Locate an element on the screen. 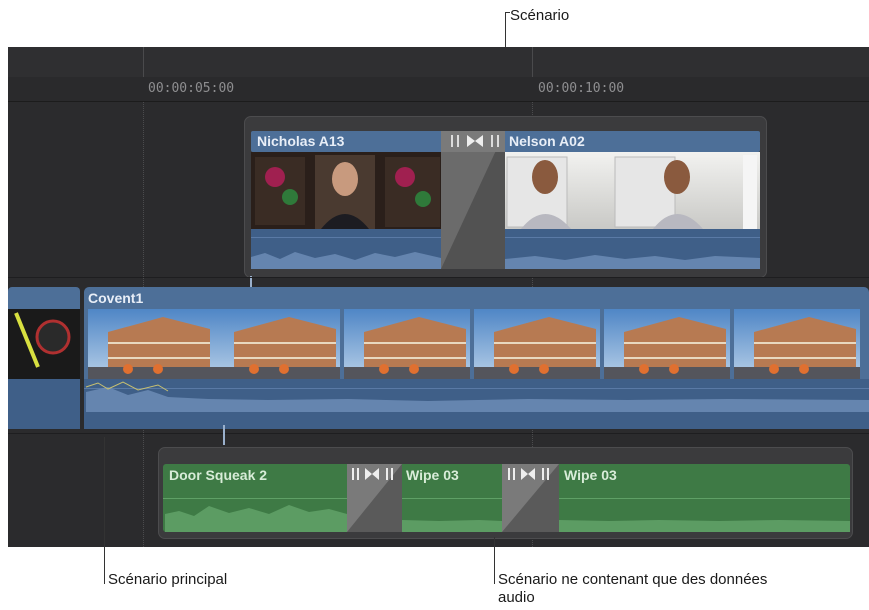 The height and width of the screenshot is (610, 869). callout-audio-storyline-line2: audio is located at coordinates (516, 597).